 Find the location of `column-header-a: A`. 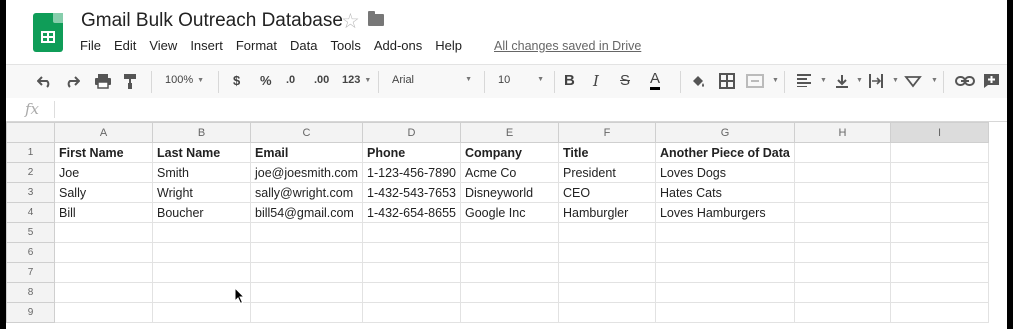

column-header-a: A is located at coordinates (103, 132).